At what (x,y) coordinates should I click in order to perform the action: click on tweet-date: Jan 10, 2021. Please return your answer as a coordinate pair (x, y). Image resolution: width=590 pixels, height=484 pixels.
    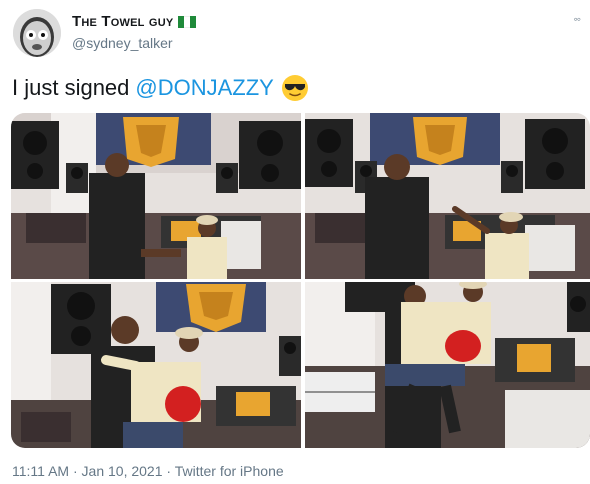
    Looking at the image, I should click on (122, 471).